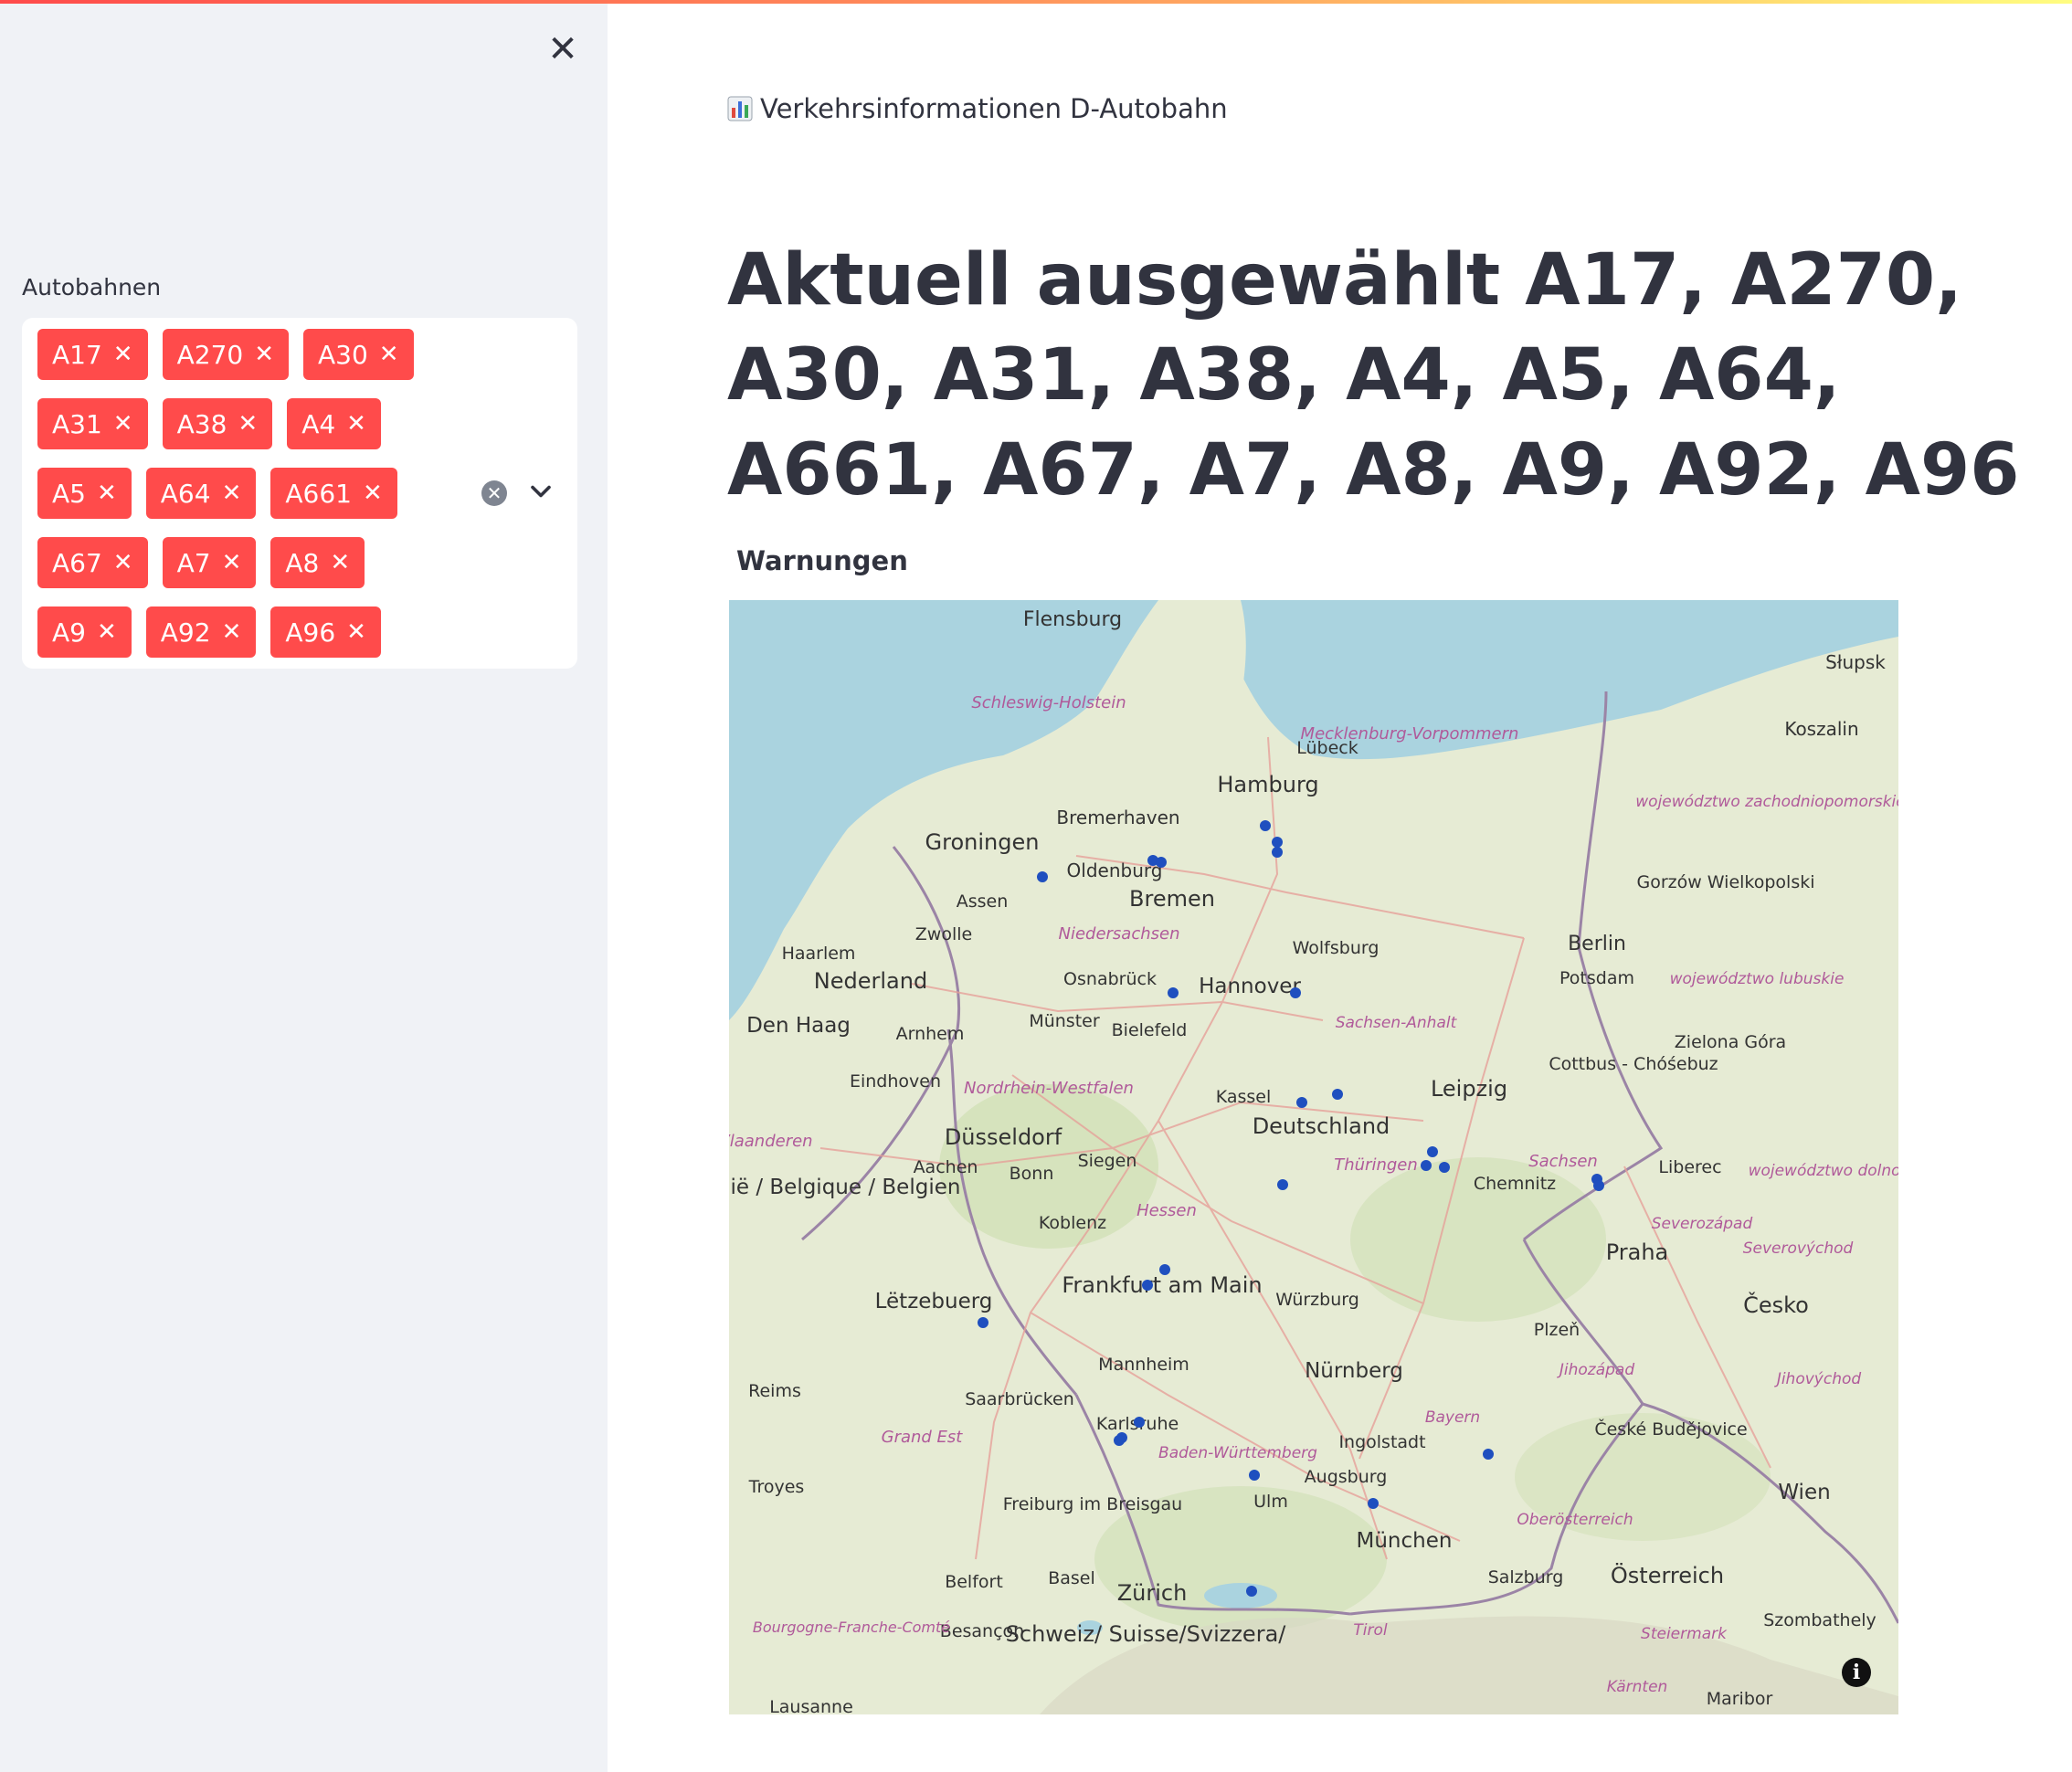 The width and height of the screenshot is (2072, 1772). Describe the element at coordinates (977, 108) in the screenshot. I see `app-title: Verkehrsinformationen D-Autobahn` at that location.